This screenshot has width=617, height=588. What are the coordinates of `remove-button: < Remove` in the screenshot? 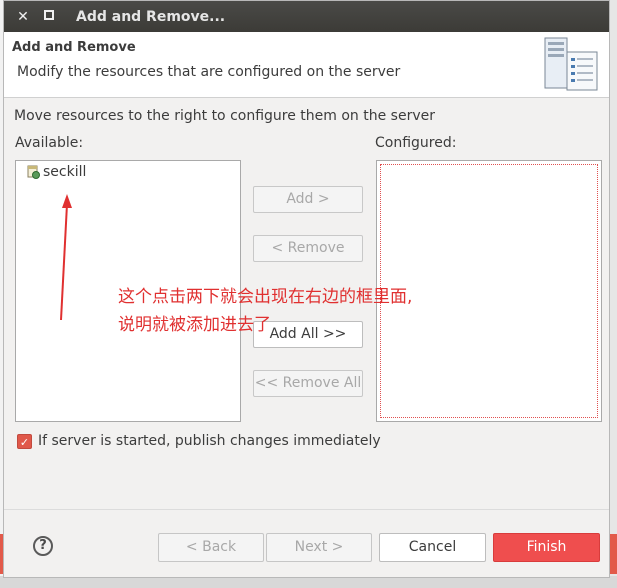 It's located at (308, 248).